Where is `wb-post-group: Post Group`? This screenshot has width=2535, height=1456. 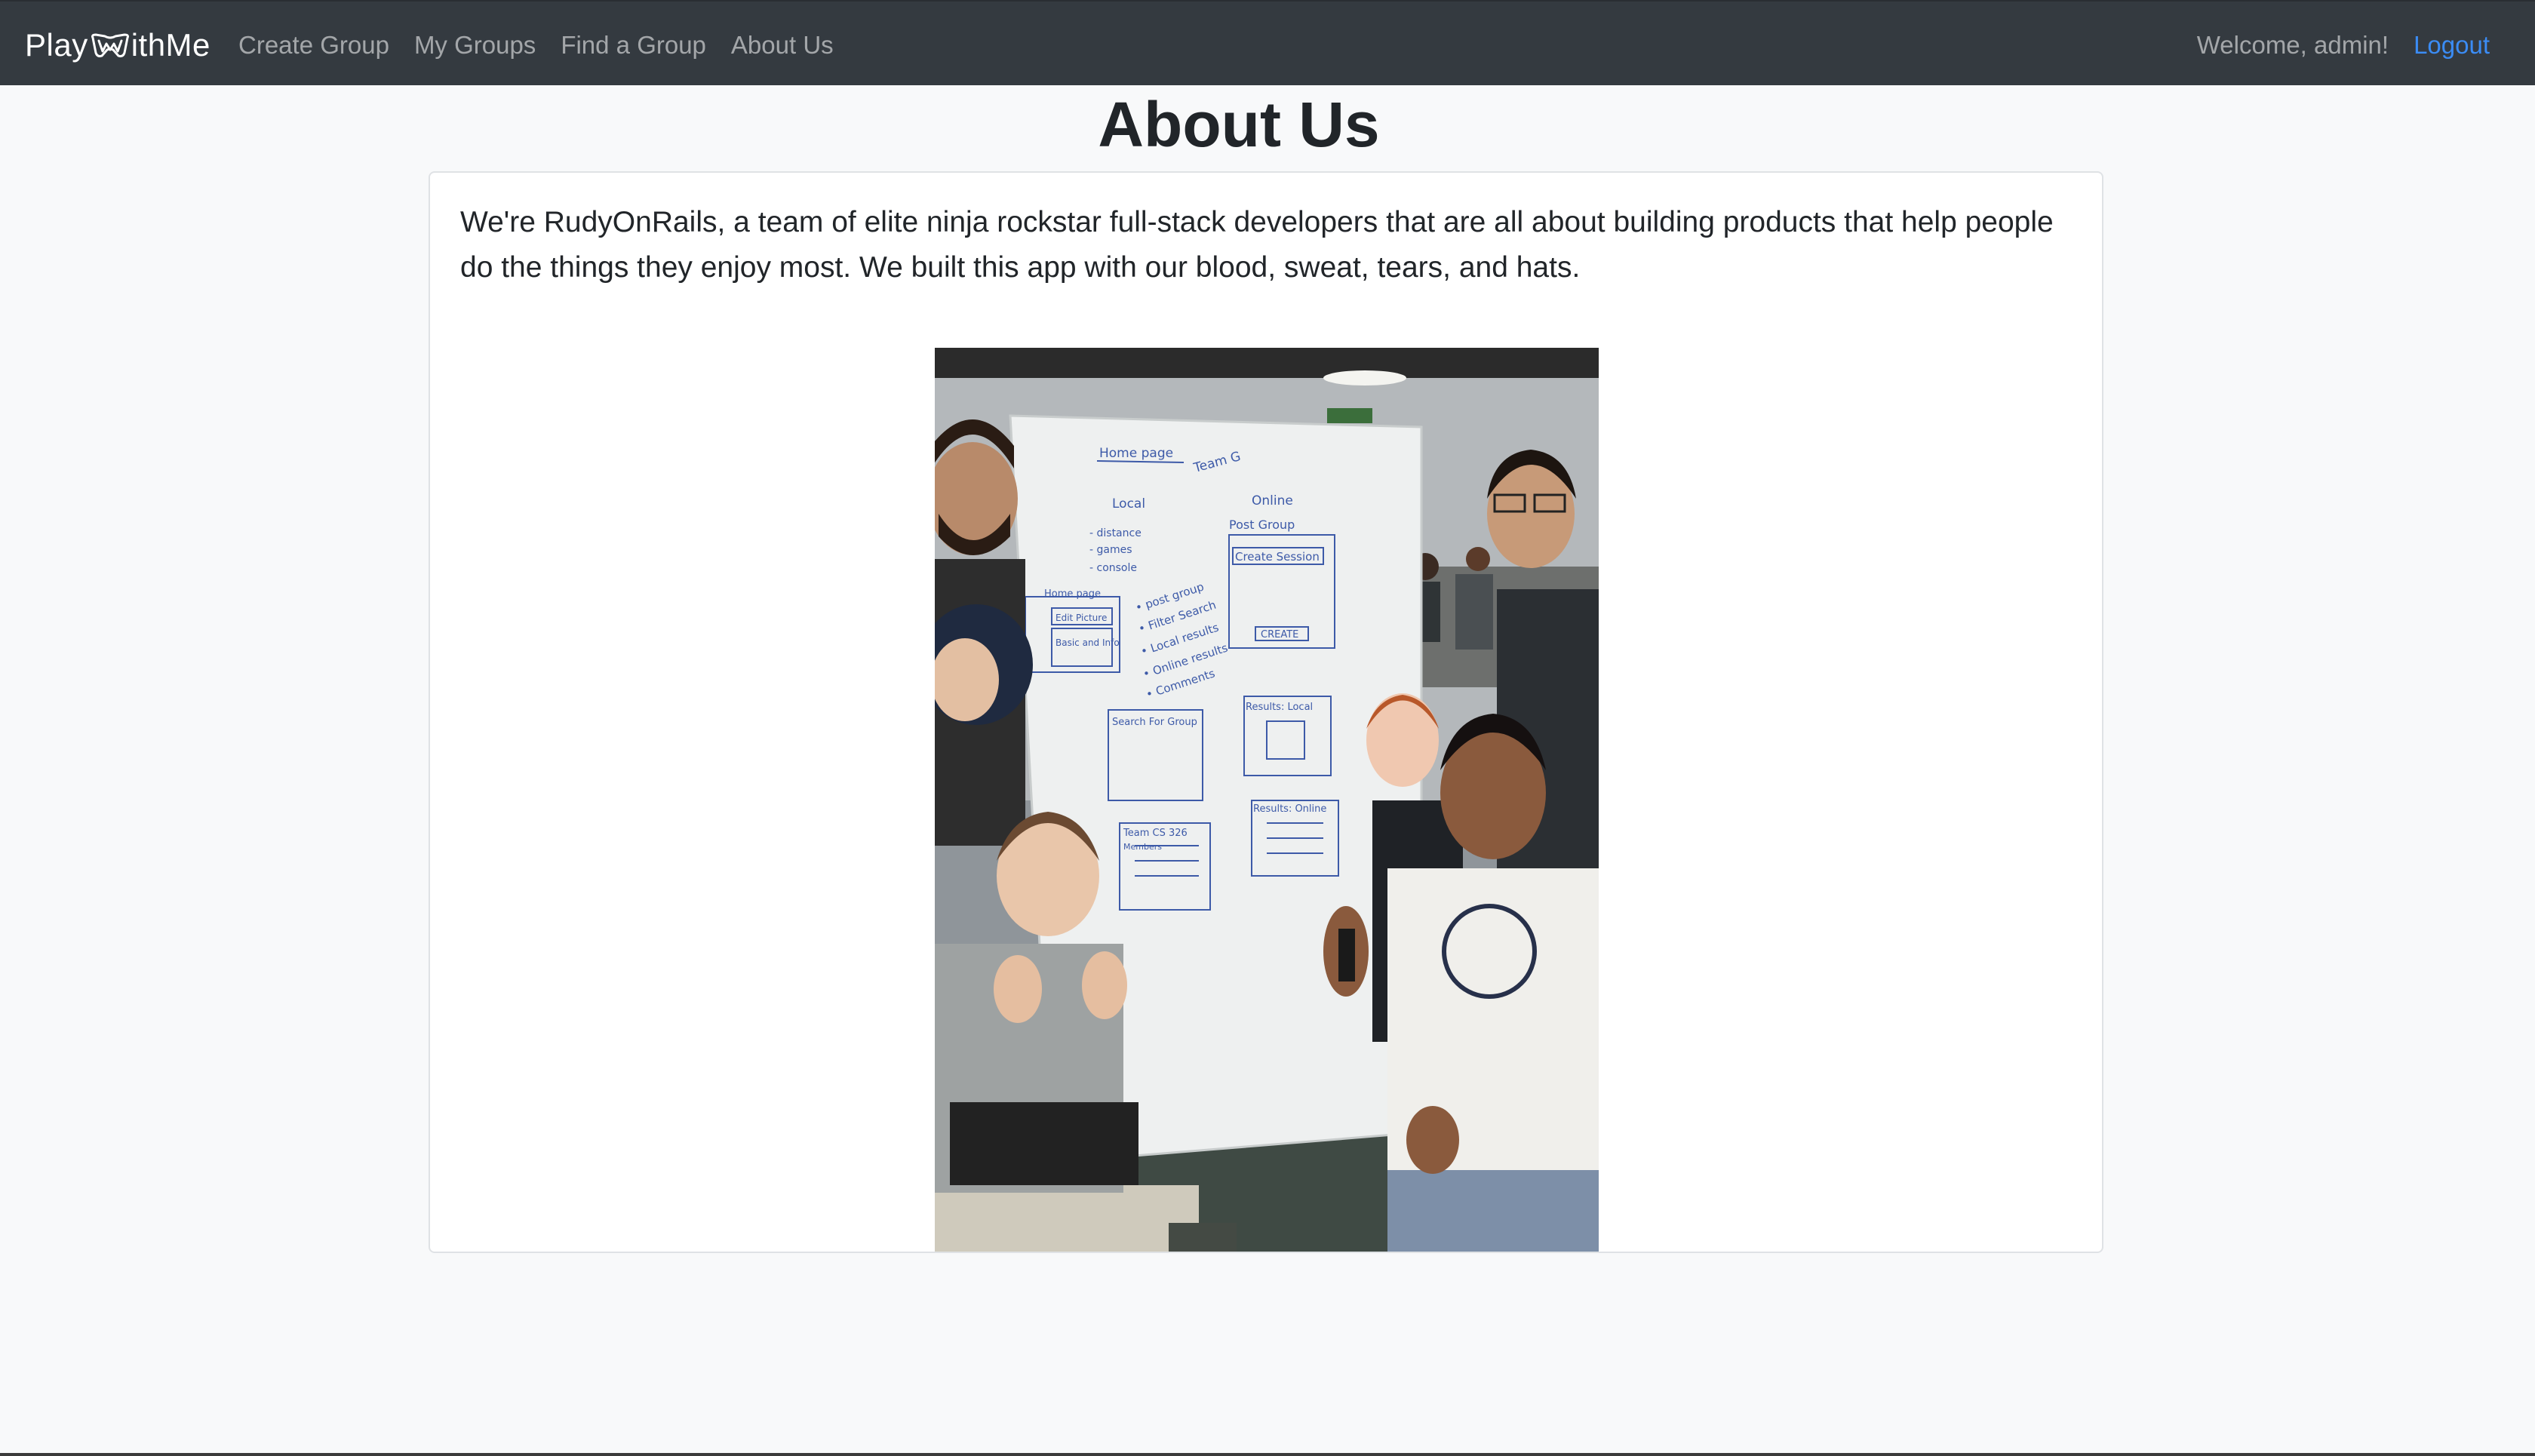
wb-post-group: Post Group is located at coordinates (1262, 525).